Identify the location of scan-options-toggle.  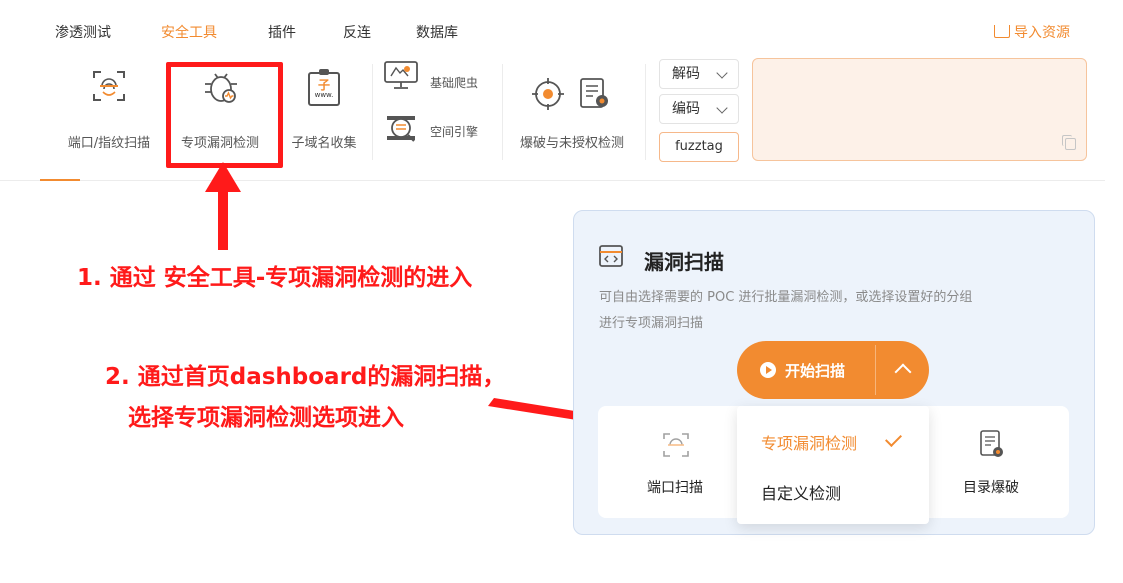
(902, 370).